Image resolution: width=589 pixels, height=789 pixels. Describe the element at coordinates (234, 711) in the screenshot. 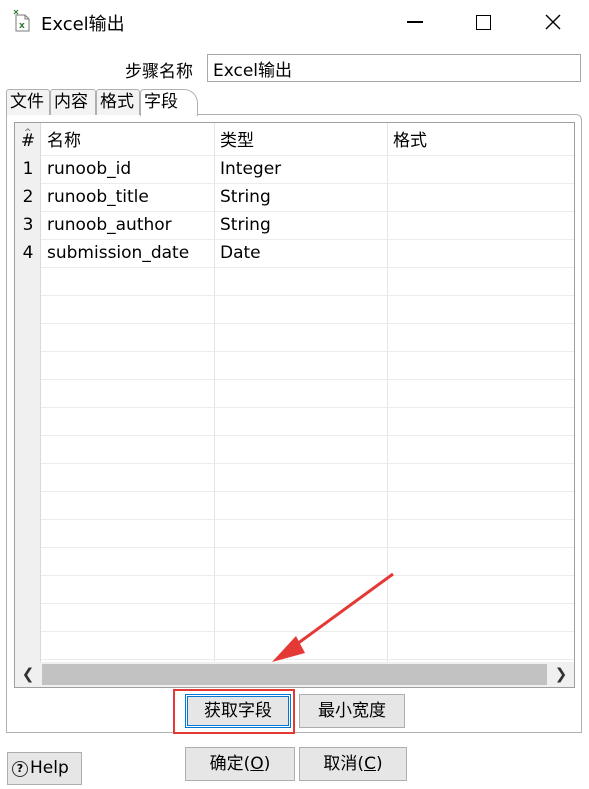

I see `annotation-highlight-box` at that location.